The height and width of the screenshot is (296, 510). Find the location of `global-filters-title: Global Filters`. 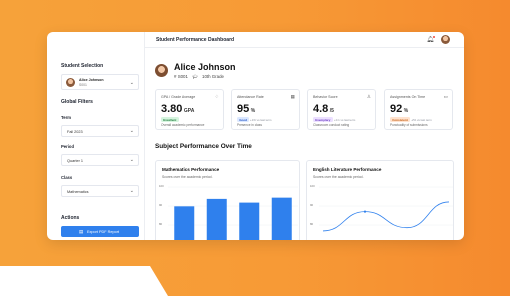

global-filters-title: Global Filters is located at coordinates (77, 102).